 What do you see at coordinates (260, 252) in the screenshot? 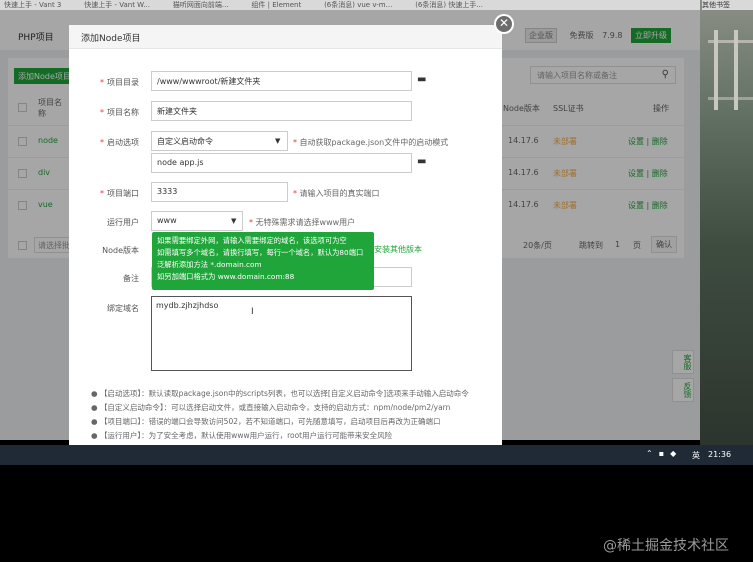
I see `tooltip-line: 如需填写多个域名，请换行填写，每行一个域名，默认为80端口` at bounding box center [260, 252].